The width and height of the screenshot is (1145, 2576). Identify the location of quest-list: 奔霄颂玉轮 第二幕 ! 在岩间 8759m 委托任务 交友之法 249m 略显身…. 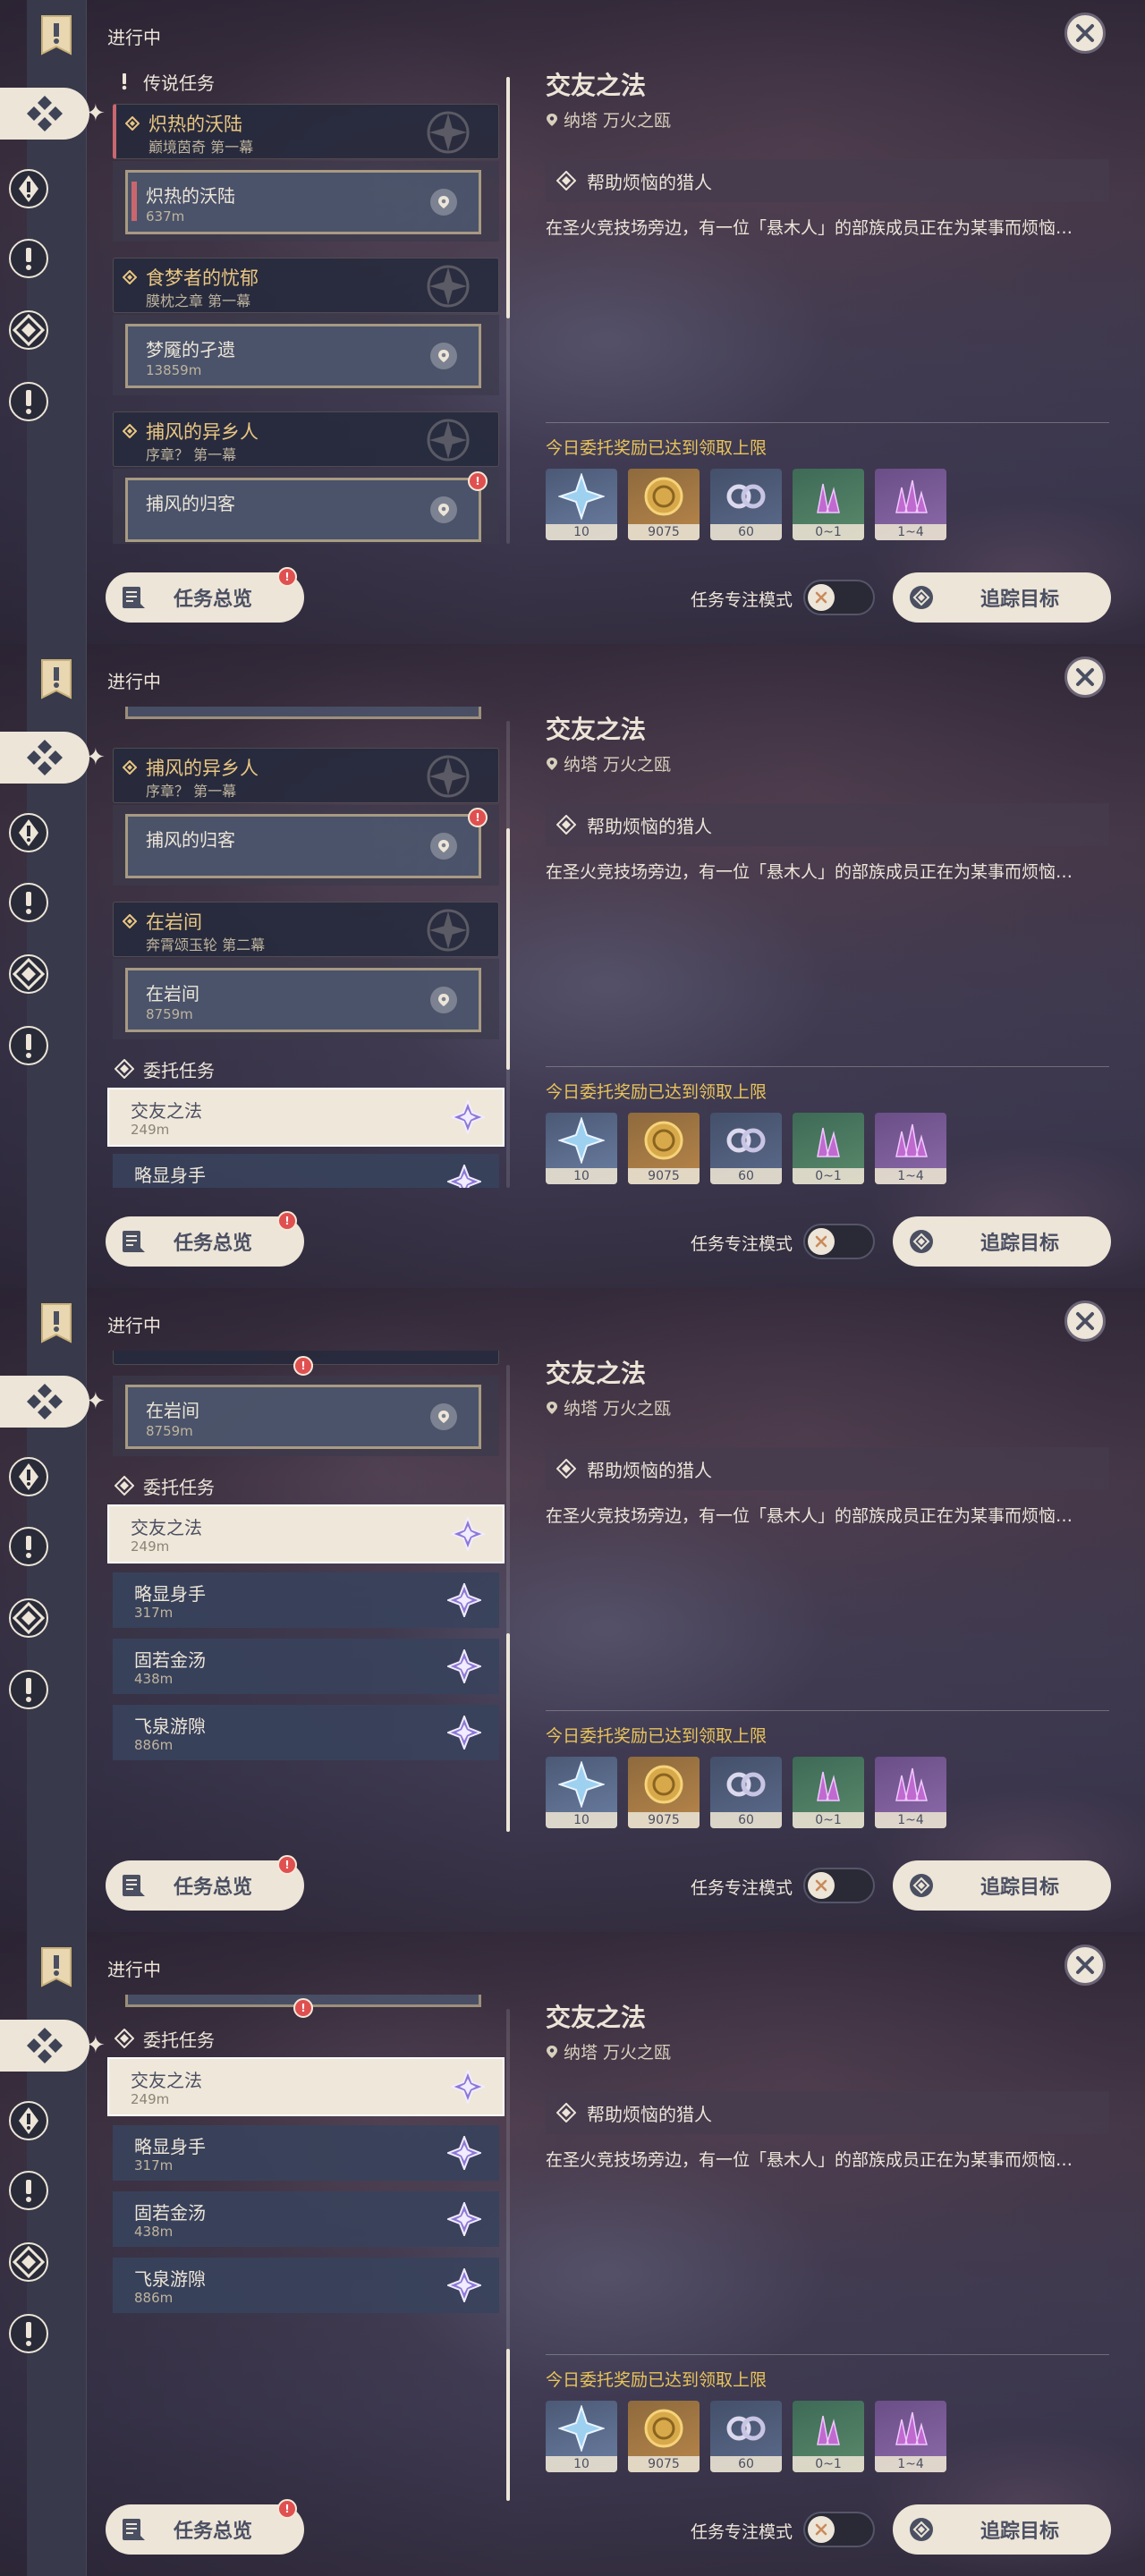
(307, 1591).